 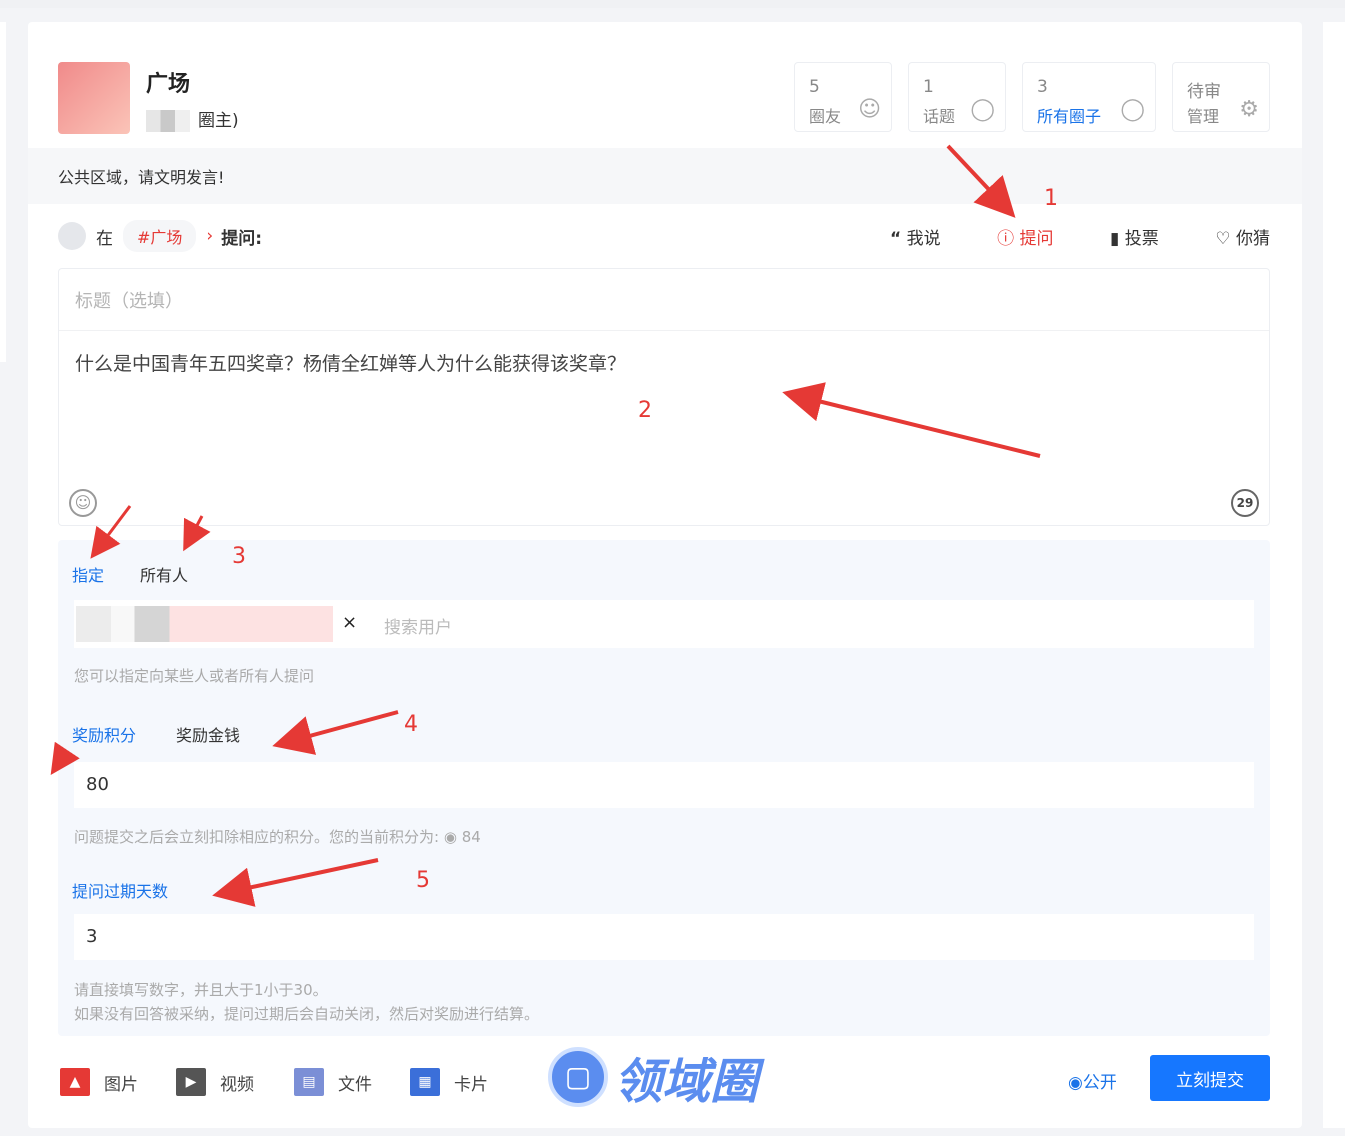 I want to click on annotation-number: 3, so click(x=239, y=556).